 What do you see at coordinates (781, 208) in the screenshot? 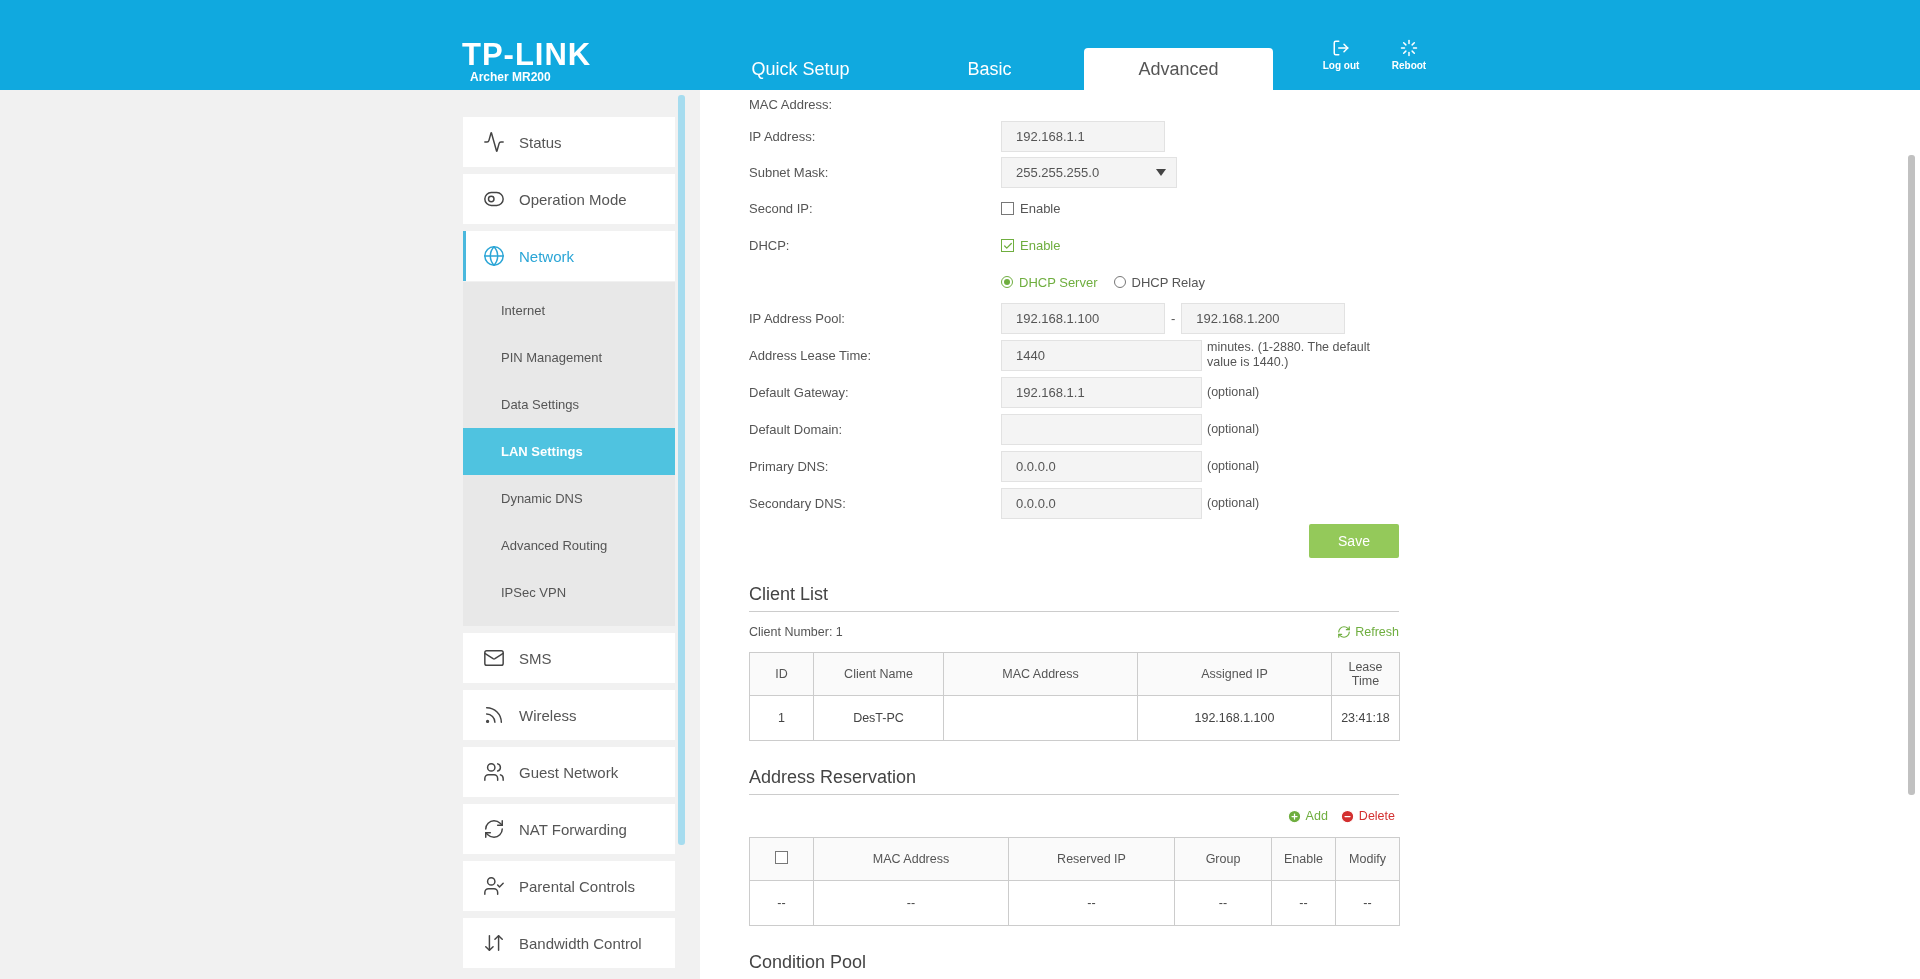
I see `field-label: Second IP:` at bounding box center [781, 208].